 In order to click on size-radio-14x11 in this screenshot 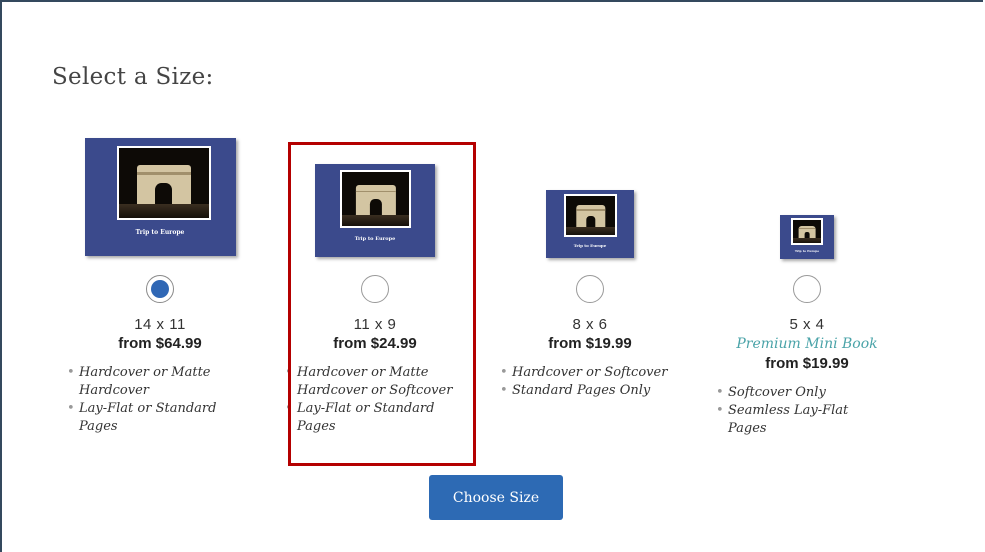, I will do `click(160, 289)`.